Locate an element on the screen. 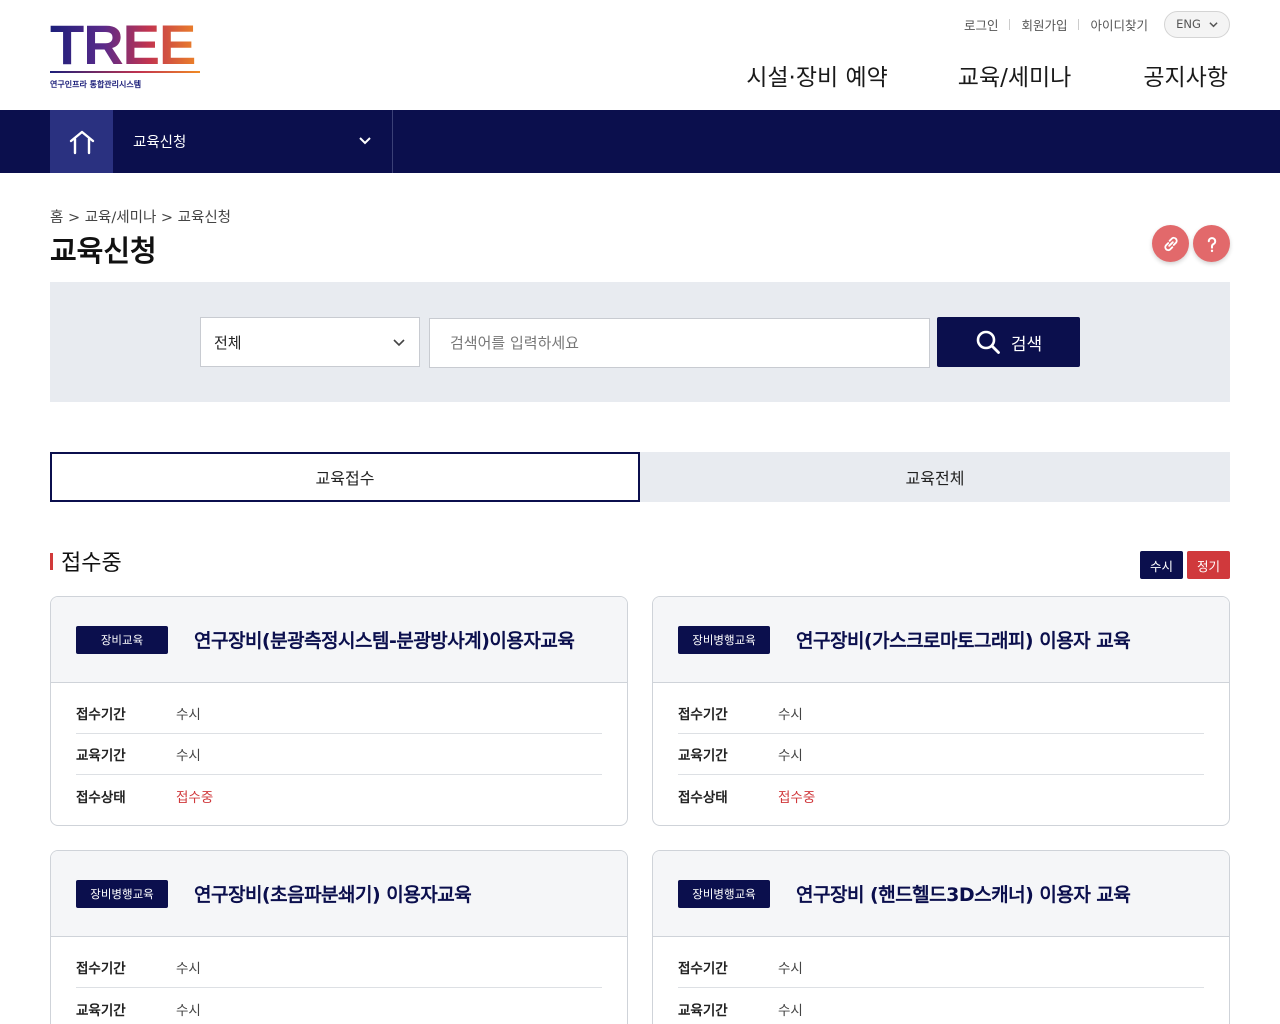  nav-facility-reservation: 시설·장비 예약 is located at coordinates (817, 75).